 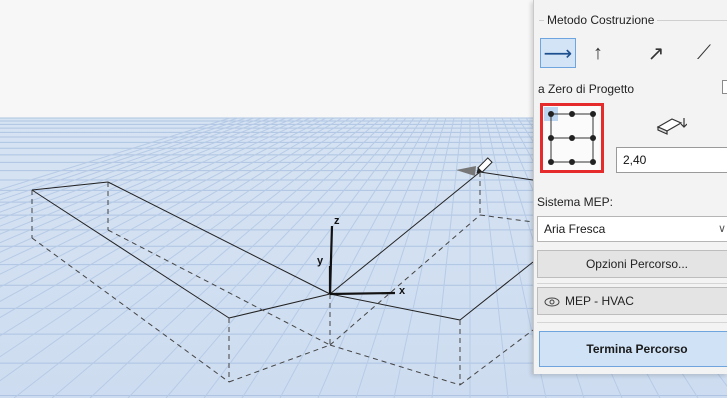 What do you see at coordinates (593, 138) in the screenshot?
I see `anchor-middle-right` at bounding box center [593, 138].